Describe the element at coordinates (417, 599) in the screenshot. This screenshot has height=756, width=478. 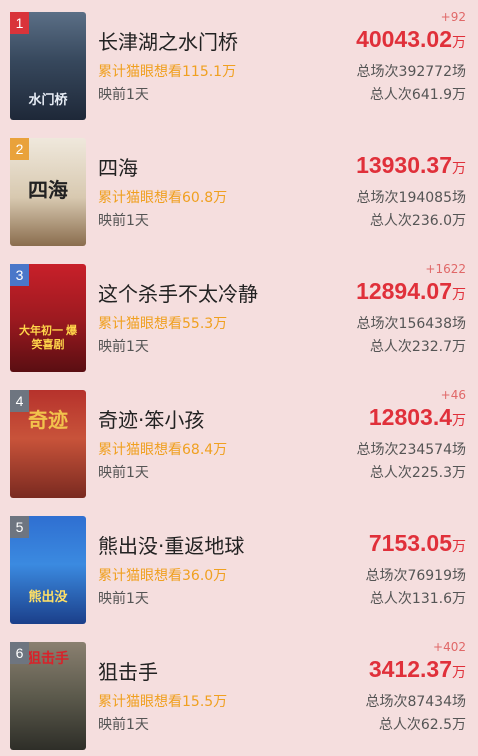
I see `total-people: 总人次131.6万` at that location.